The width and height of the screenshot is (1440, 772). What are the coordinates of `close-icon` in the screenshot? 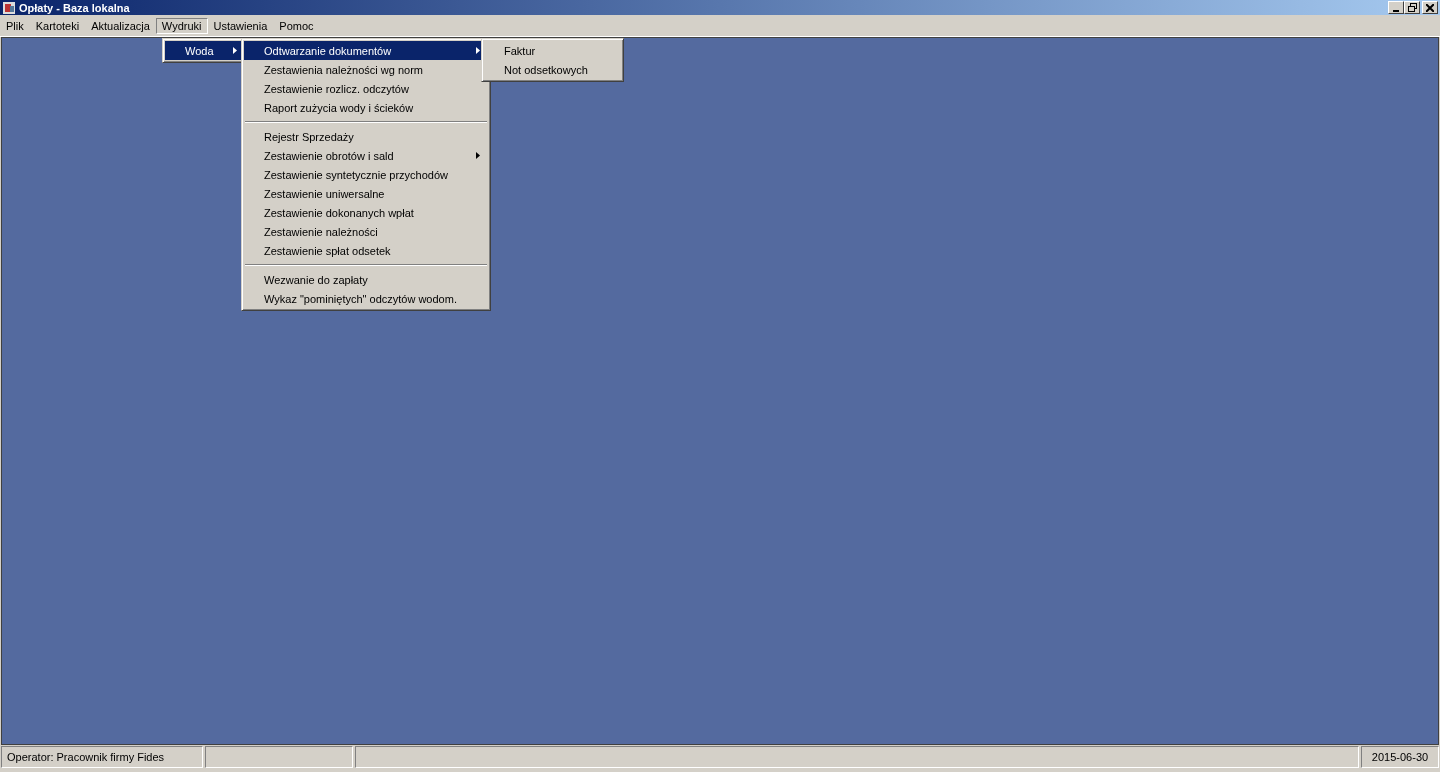 It's located at (1430, 7).